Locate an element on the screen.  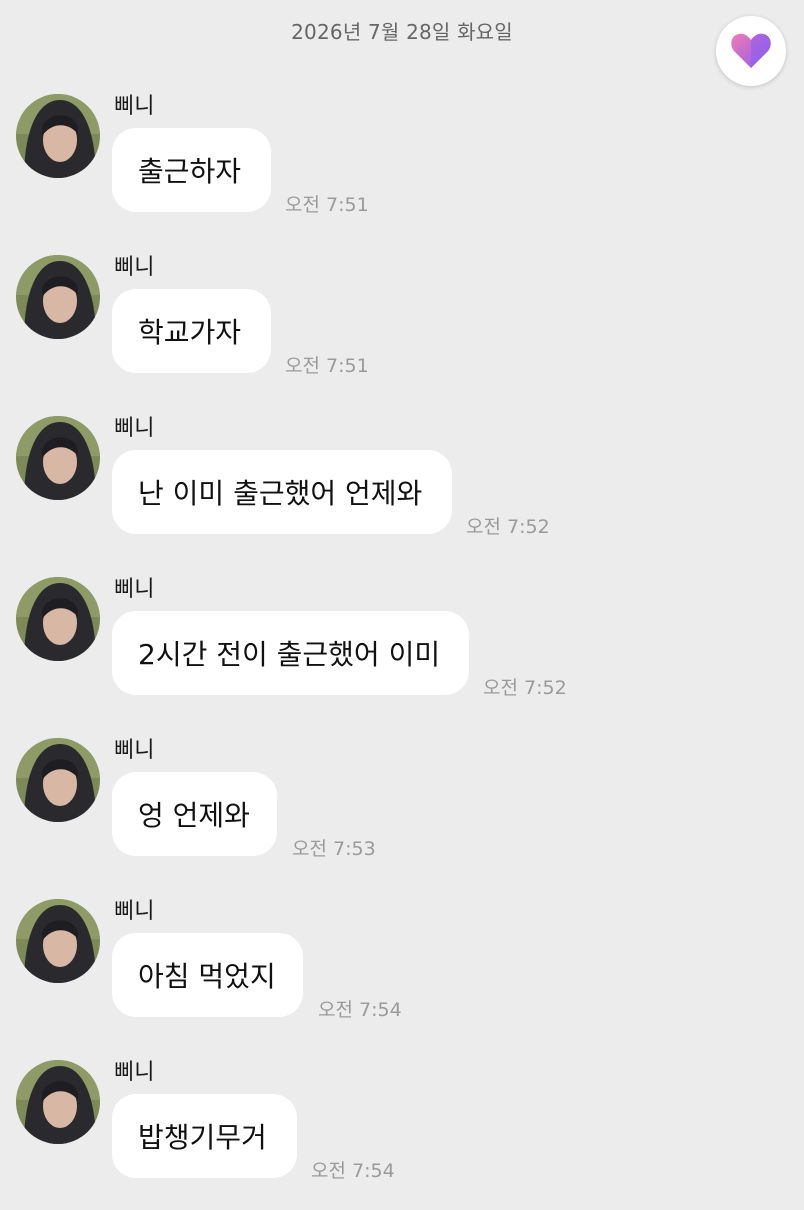
message-row: 삐니 아침 먹었지 오전 7:54 is located at coordinates (402, 974).